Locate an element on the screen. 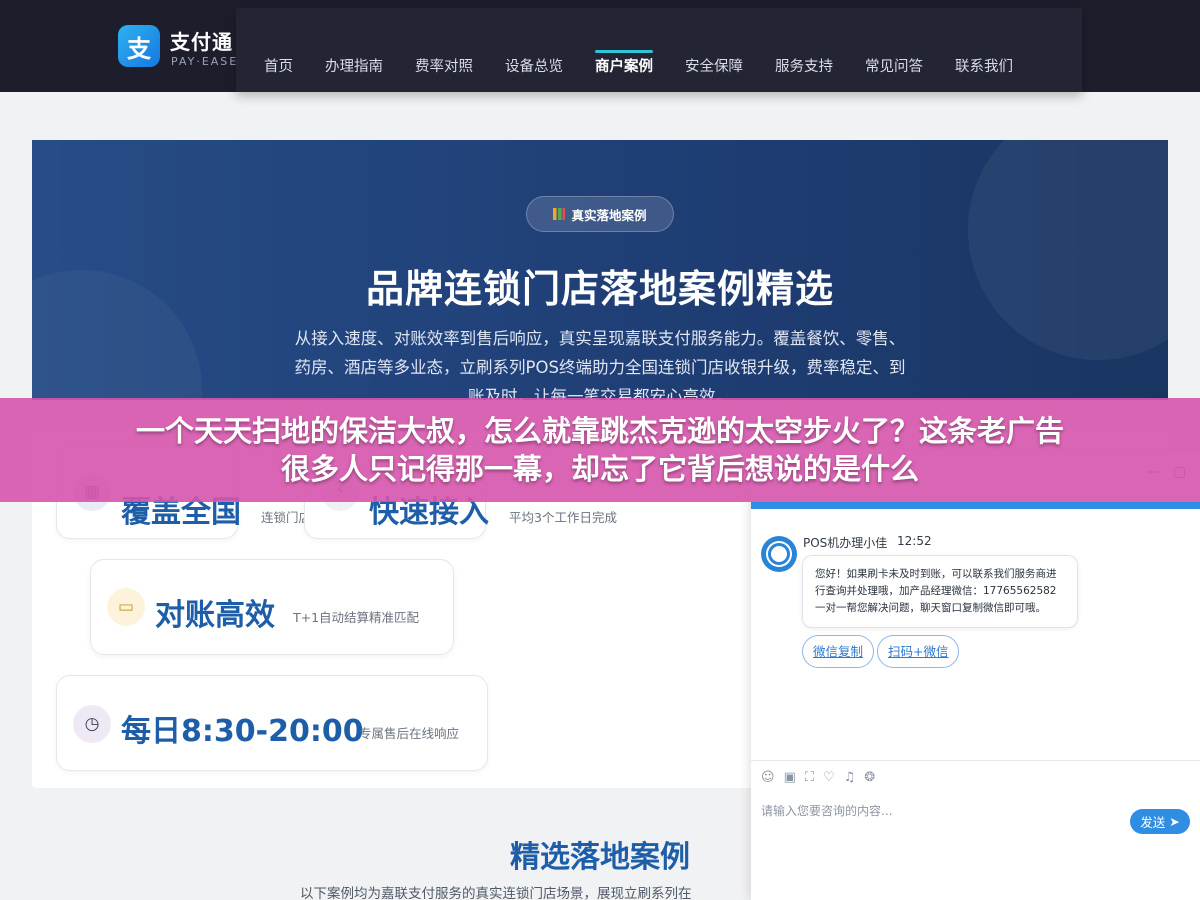  chat-accent-bar is located at coordinates (975, 505).